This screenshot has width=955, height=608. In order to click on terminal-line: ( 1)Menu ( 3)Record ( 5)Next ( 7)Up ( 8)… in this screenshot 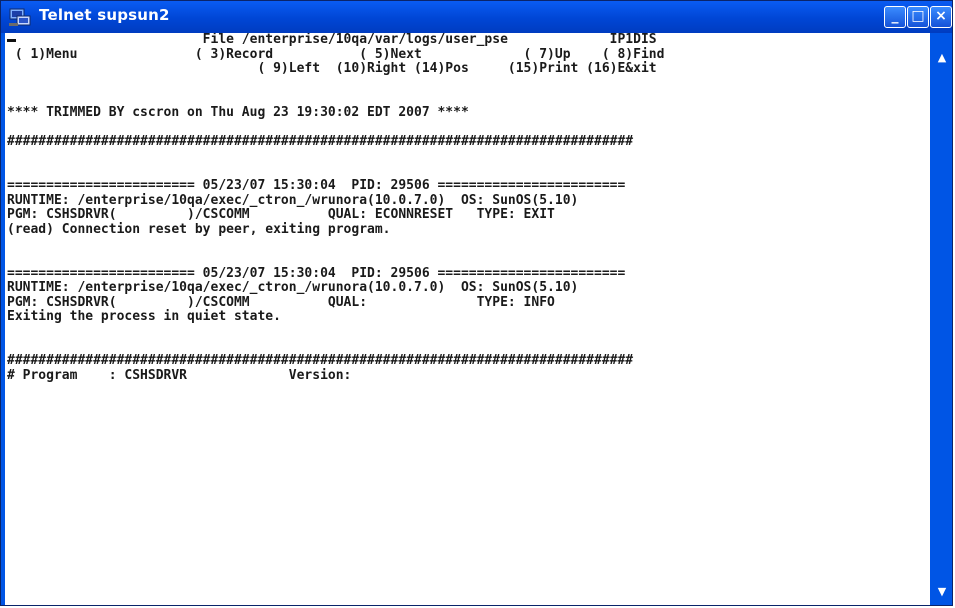, I will do `click(336, 54)`.